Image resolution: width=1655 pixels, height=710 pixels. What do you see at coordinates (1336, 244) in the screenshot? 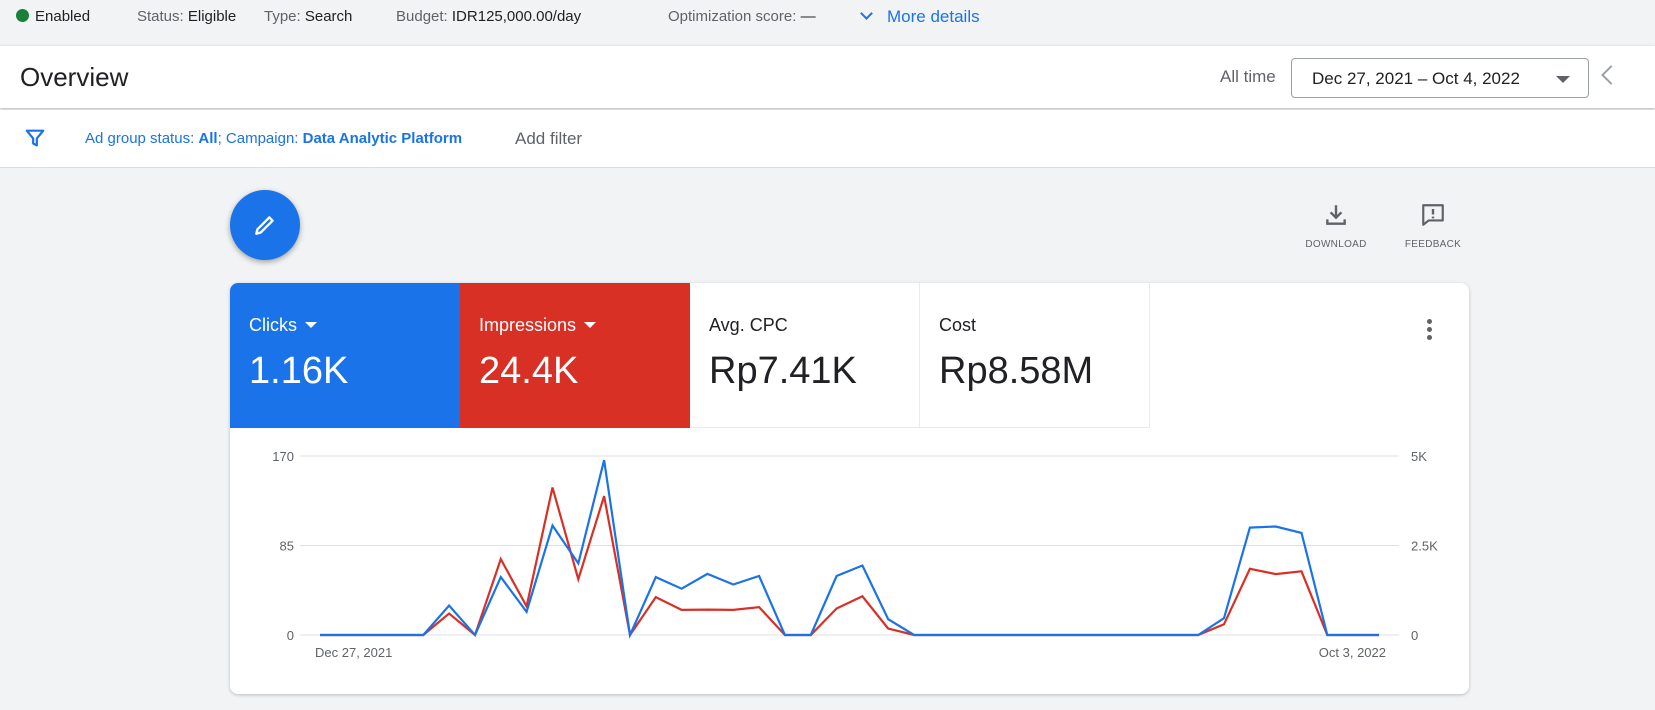
I see `download-label: DOWNLOAD` at bounding box center [1336, 244].